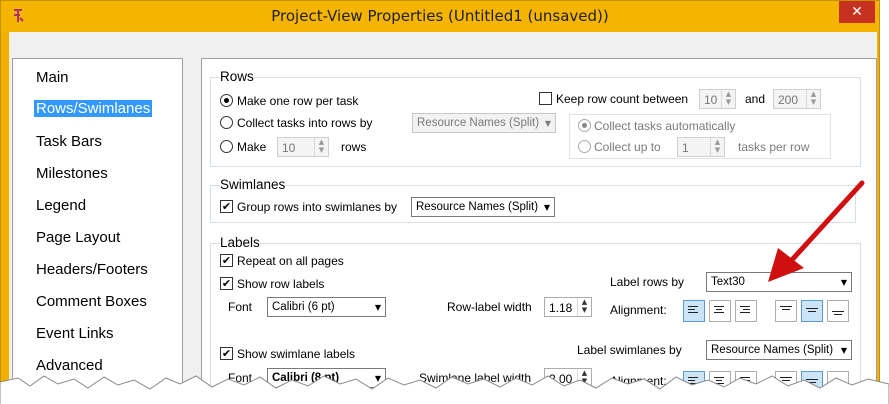 The image size is (889, 404). I want to click on annotation-arrow-overlay, so click(816, 231).